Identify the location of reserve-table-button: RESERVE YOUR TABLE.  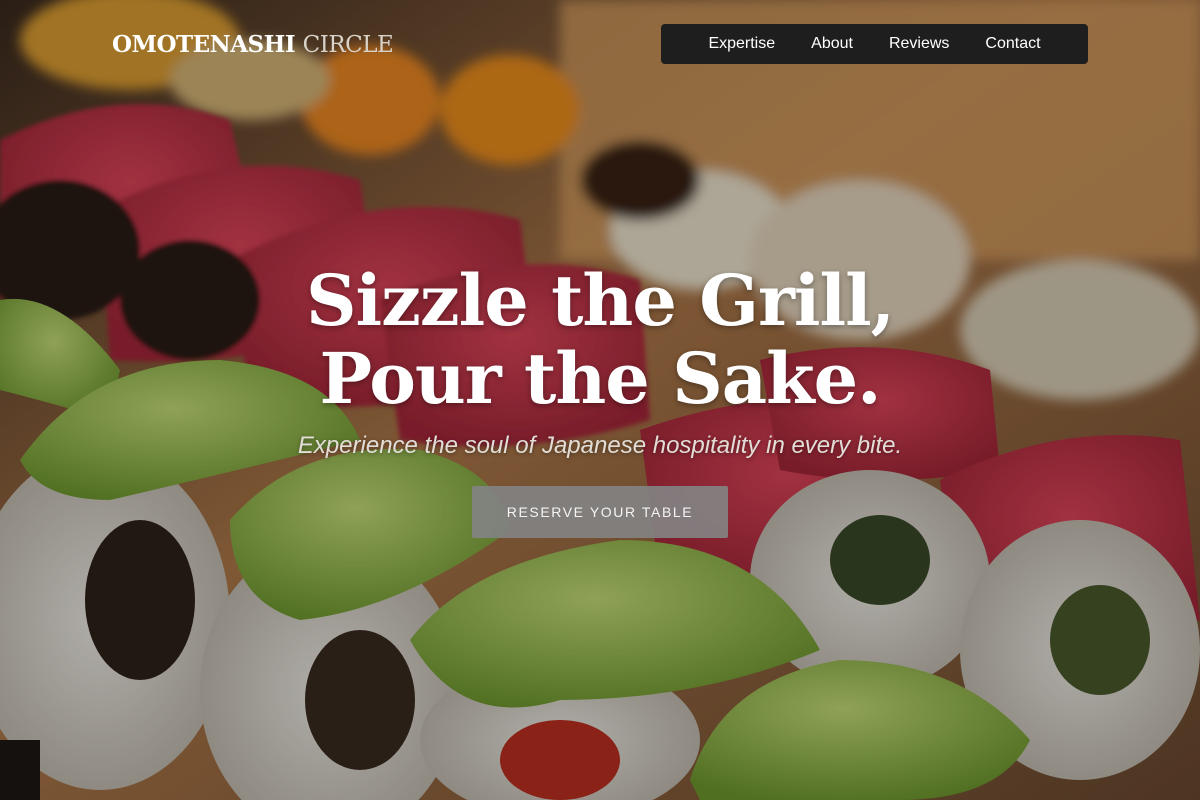
(600, 512).